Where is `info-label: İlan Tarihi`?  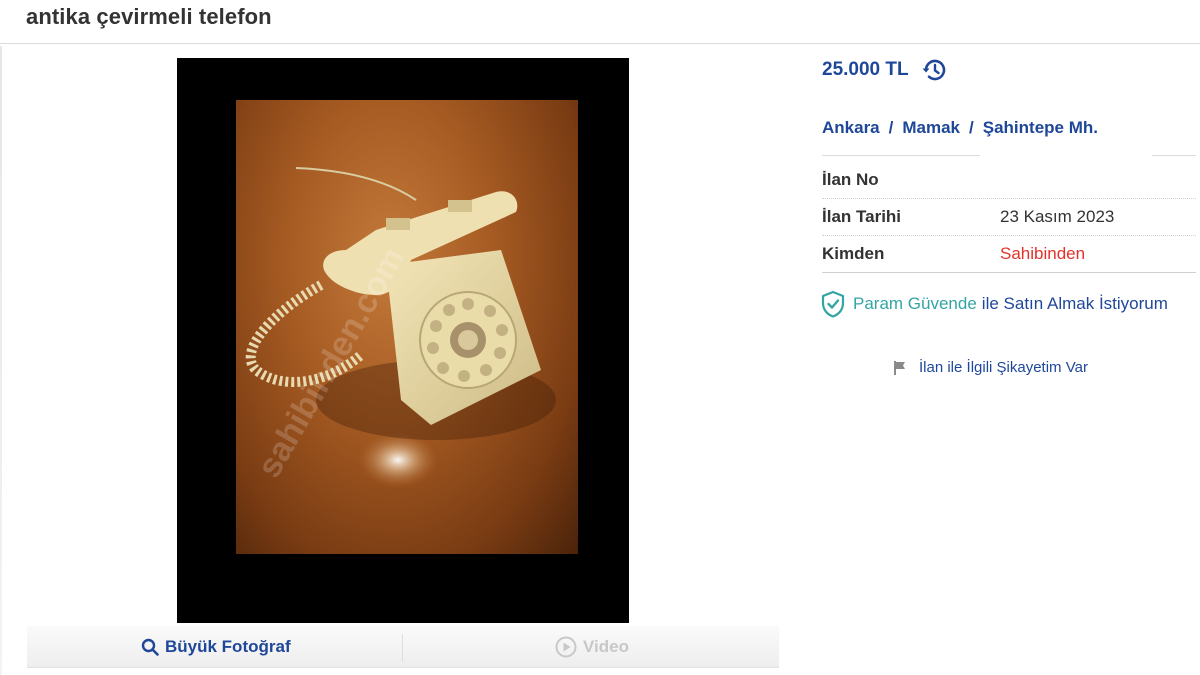
info-label: İlan Tarihi is located at coordinates (862, 216).